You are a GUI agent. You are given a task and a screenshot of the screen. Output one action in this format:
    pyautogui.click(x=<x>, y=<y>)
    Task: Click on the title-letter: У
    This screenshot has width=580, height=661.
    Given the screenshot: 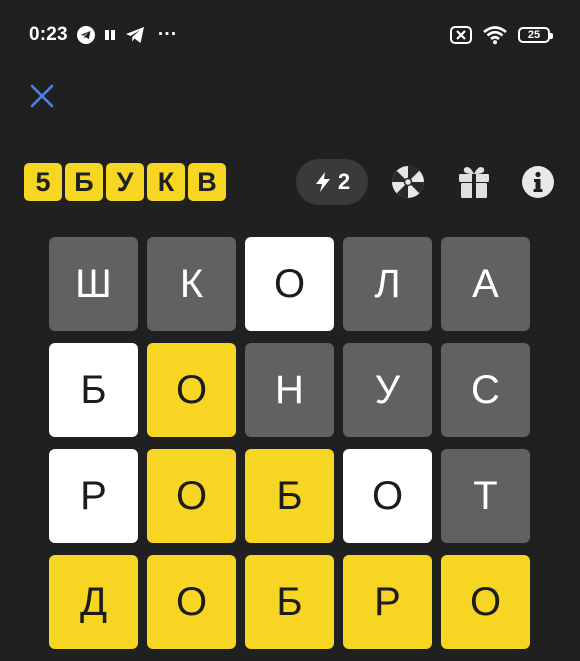 What is the action you would take?
    pyautogui.click(x=125, y=182)
    